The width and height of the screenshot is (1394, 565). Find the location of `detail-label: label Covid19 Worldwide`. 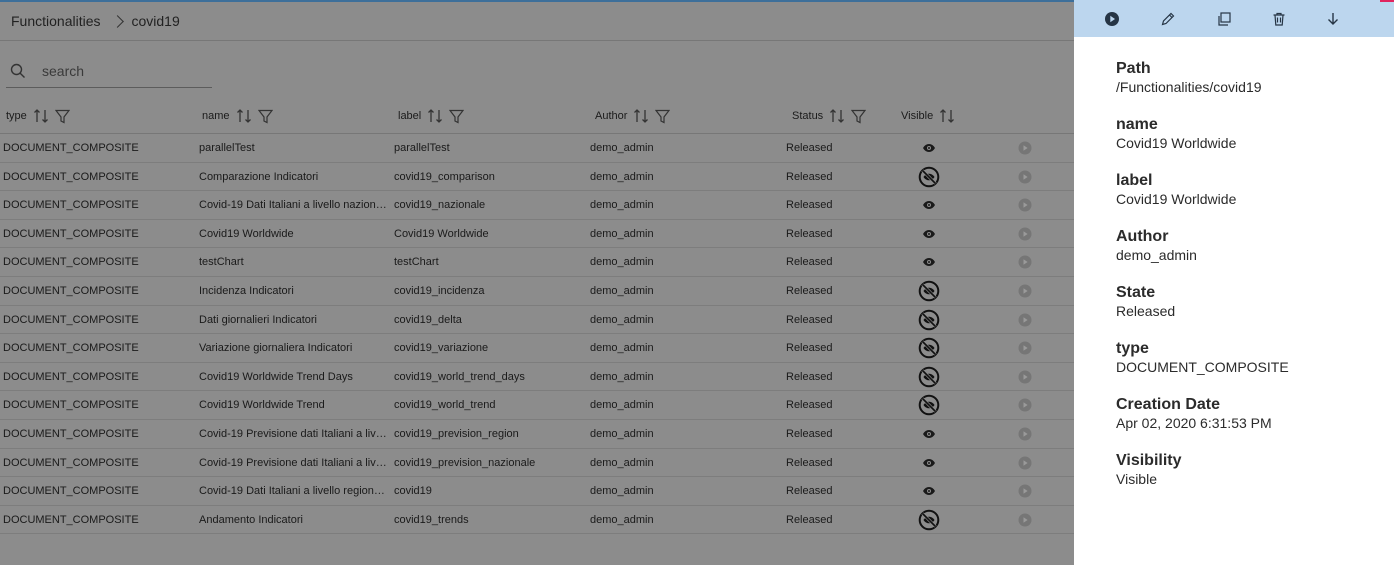

detail-label: label Covid19 Worldwide is located at coordinates (1202, 190).